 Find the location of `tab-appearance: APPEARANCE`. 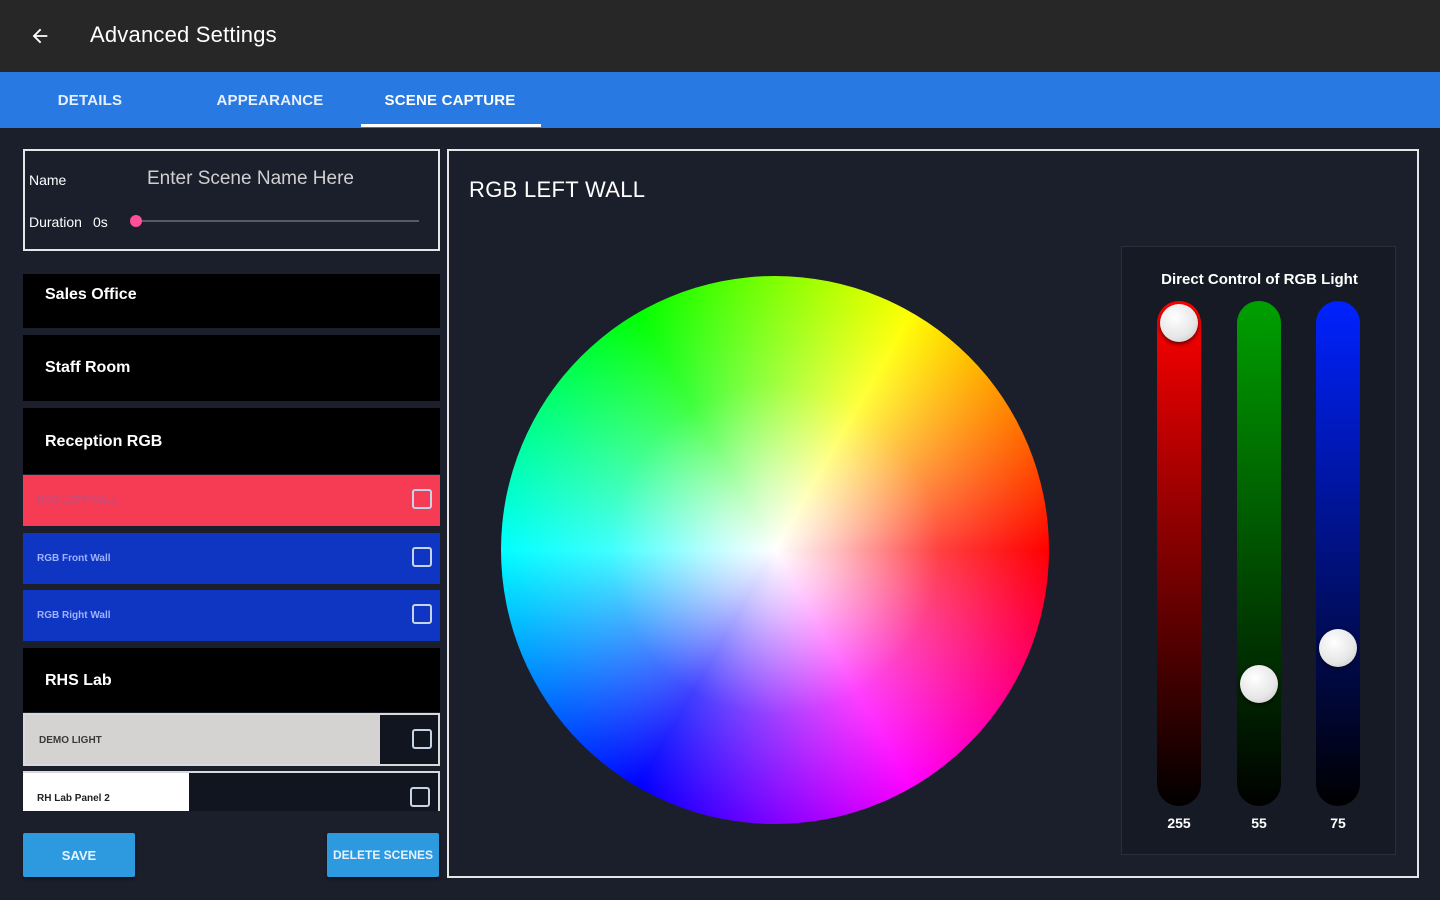

tab-appearance: APPEARANCE is located at coordinates (270, 100).